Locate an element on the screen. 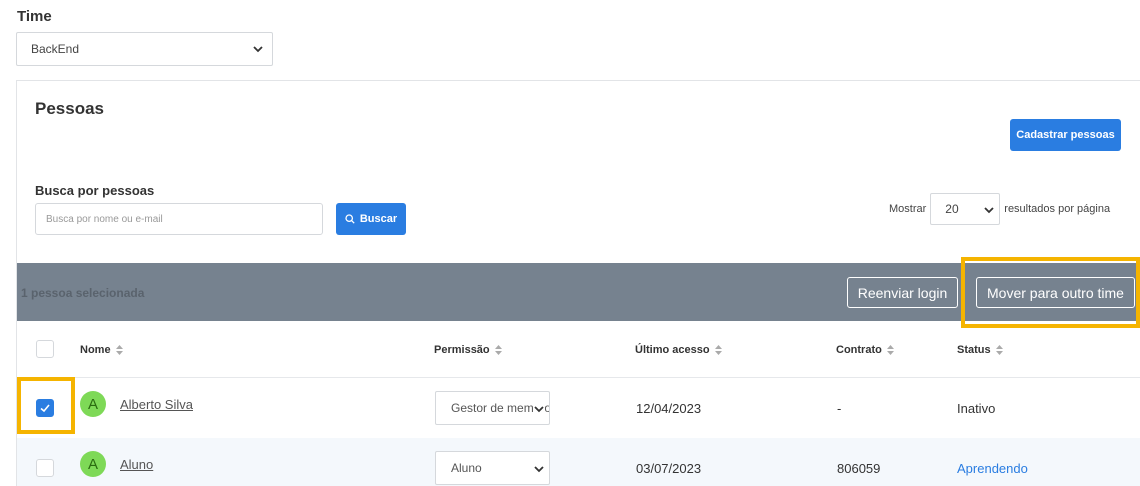 The image size is (1140, 486). team-select-value: BackEnd is located at coordinates (55, 49).